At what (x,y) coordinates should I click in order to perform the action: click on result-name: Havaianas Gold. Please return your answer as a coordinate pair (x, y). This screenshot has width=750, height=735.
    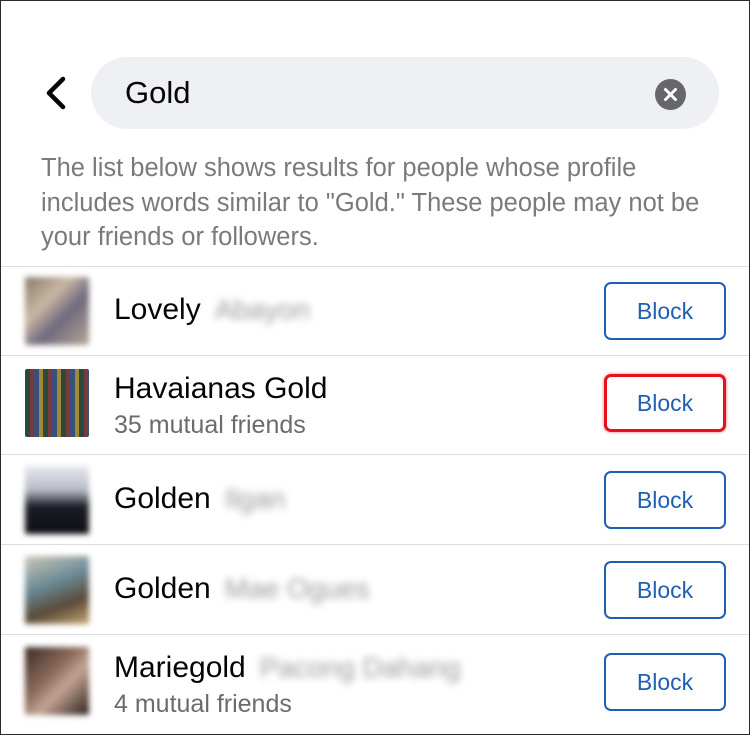
    Looking at the image, I should click on (221, 388).